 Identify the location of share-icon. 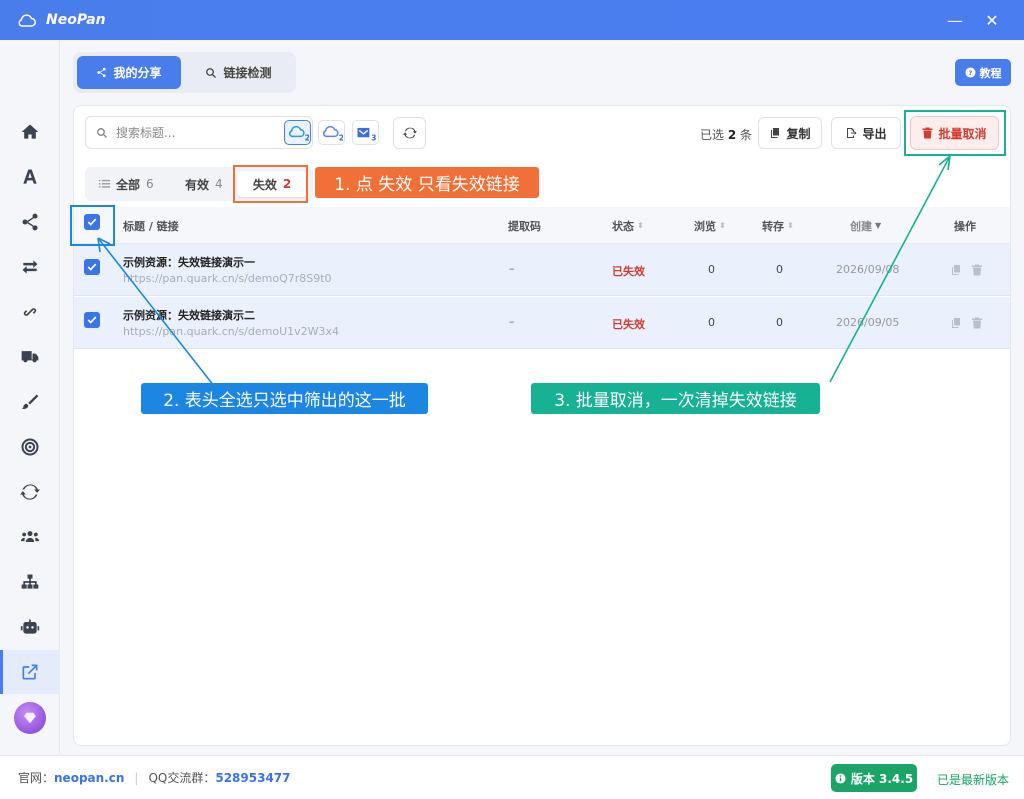
(102, 72).